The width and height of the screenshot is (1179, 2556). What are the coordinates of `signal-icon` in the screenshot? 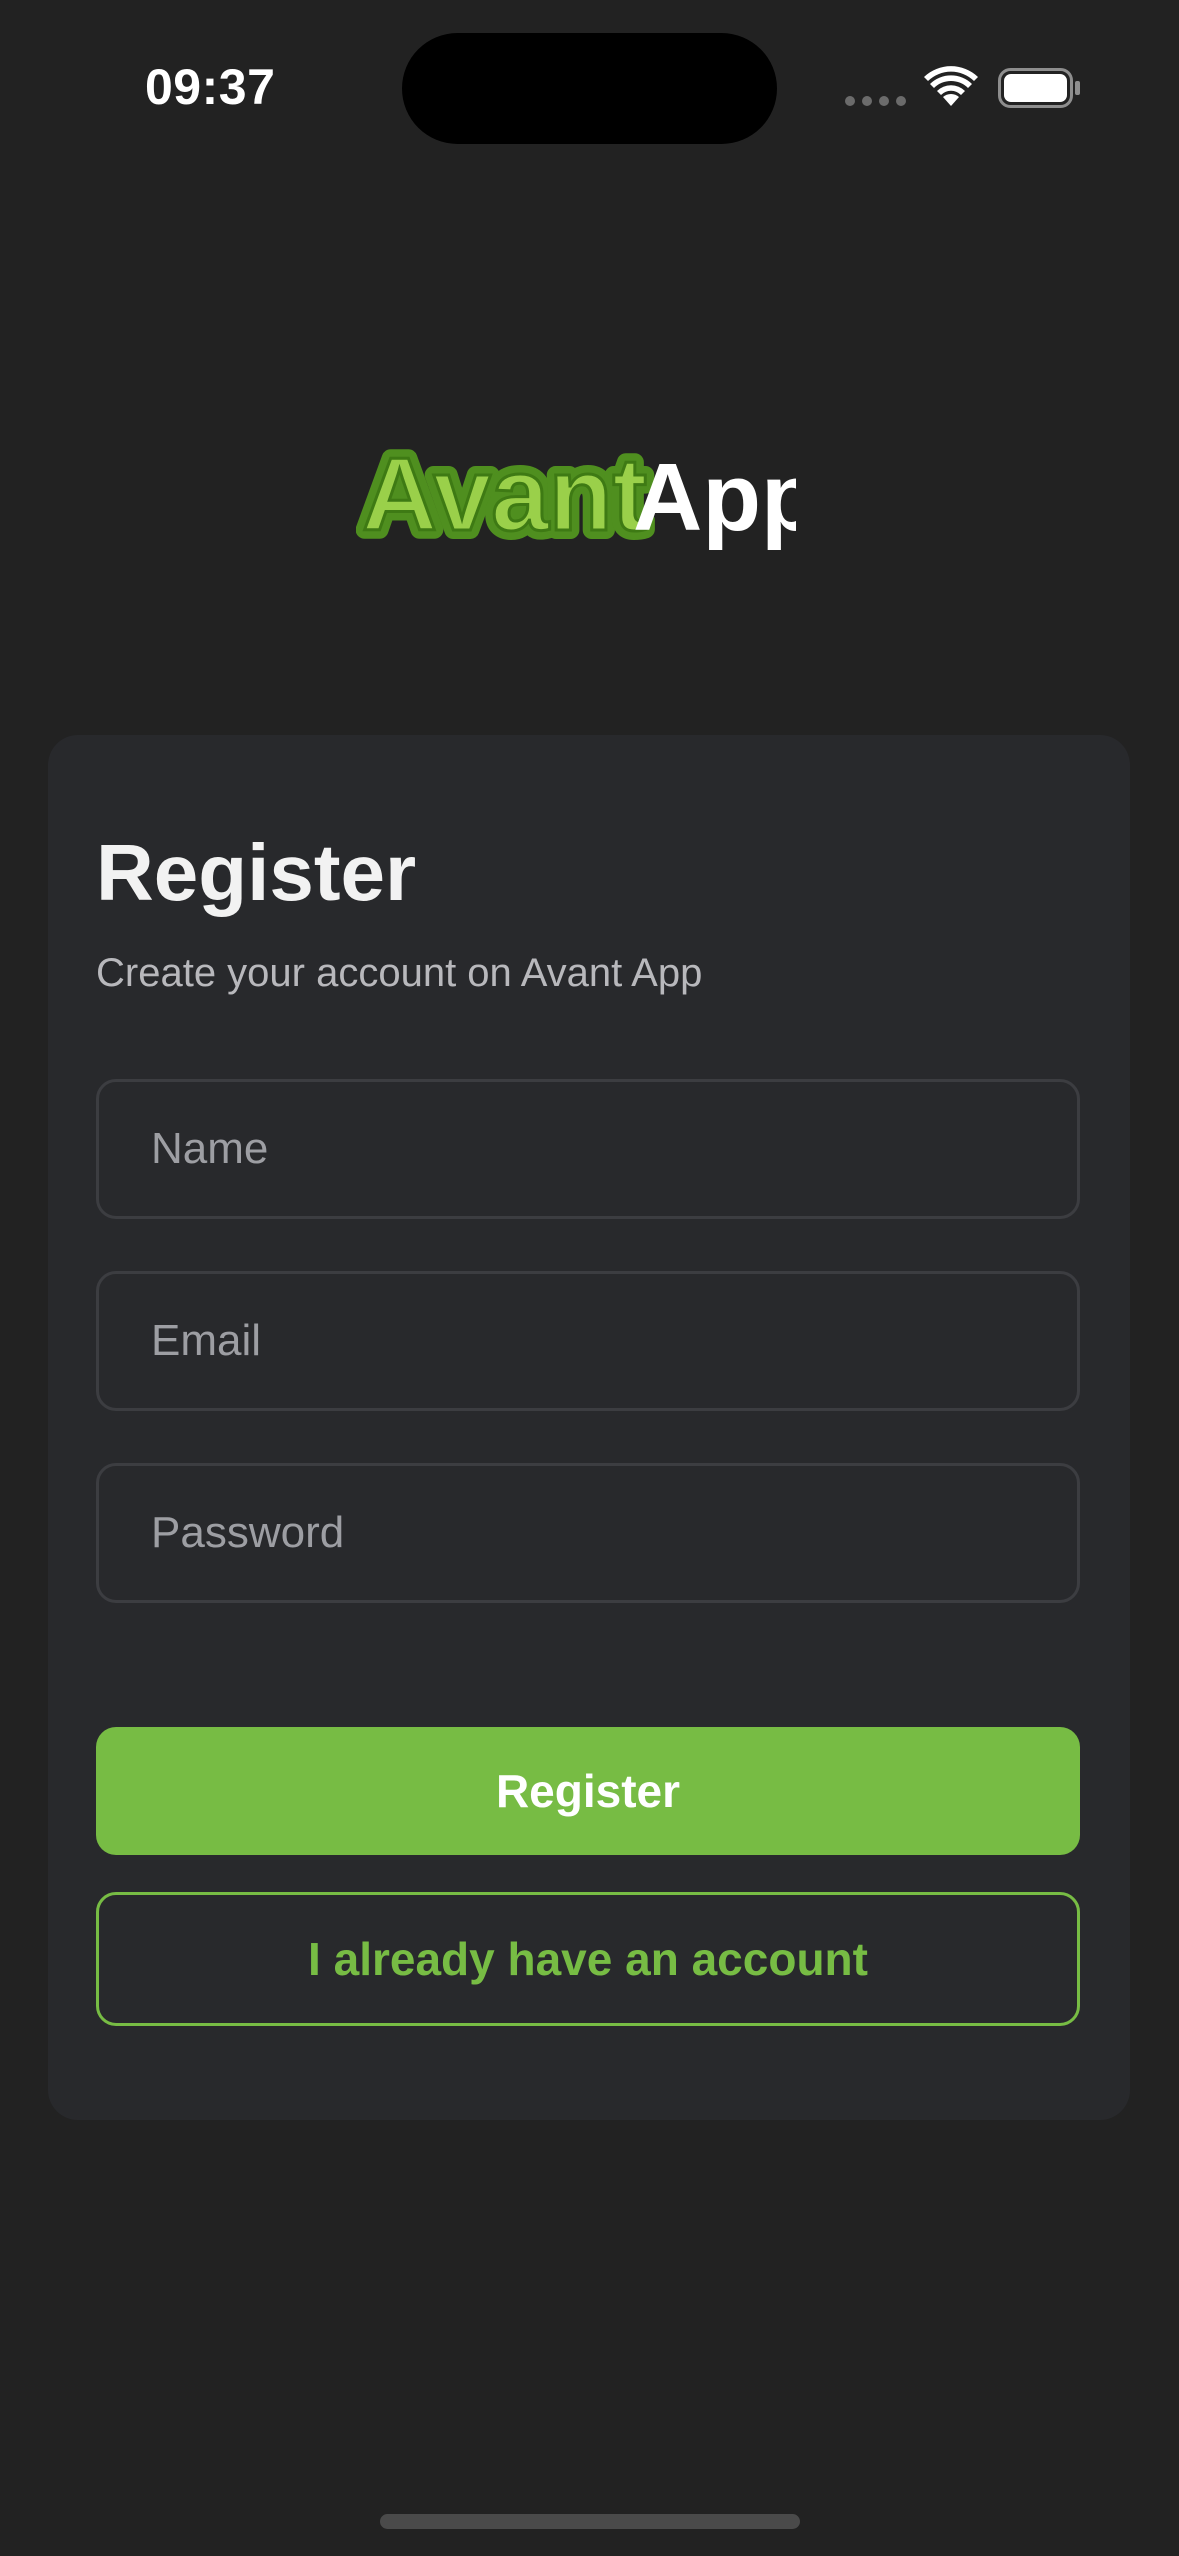 It's located at (875, 101).